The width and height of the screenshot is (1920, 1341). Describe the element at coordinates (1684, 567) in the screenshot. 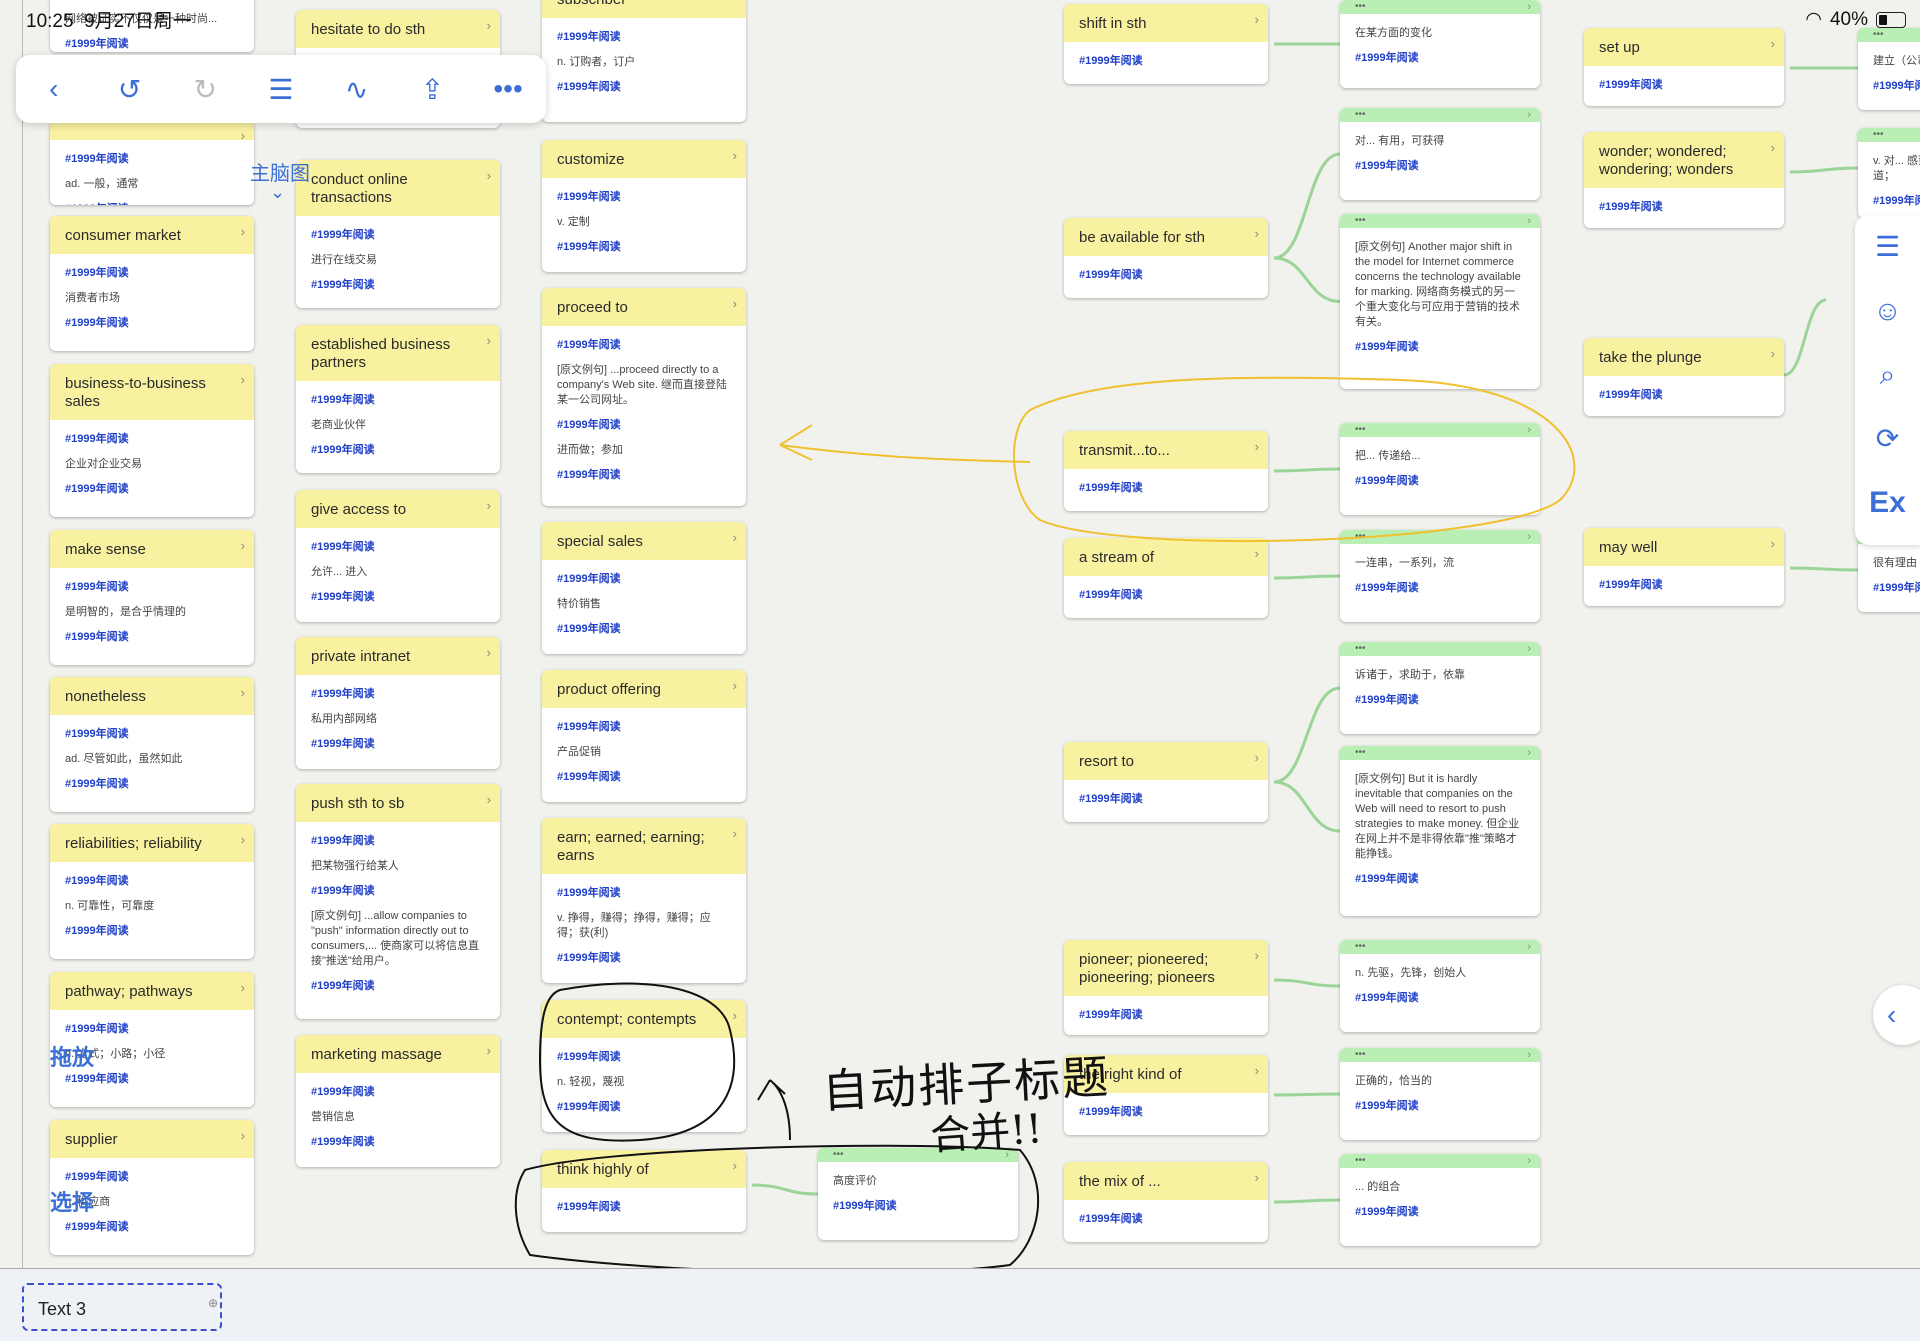

I see `mindmap-node: may well › #1999年阅读` at that location.